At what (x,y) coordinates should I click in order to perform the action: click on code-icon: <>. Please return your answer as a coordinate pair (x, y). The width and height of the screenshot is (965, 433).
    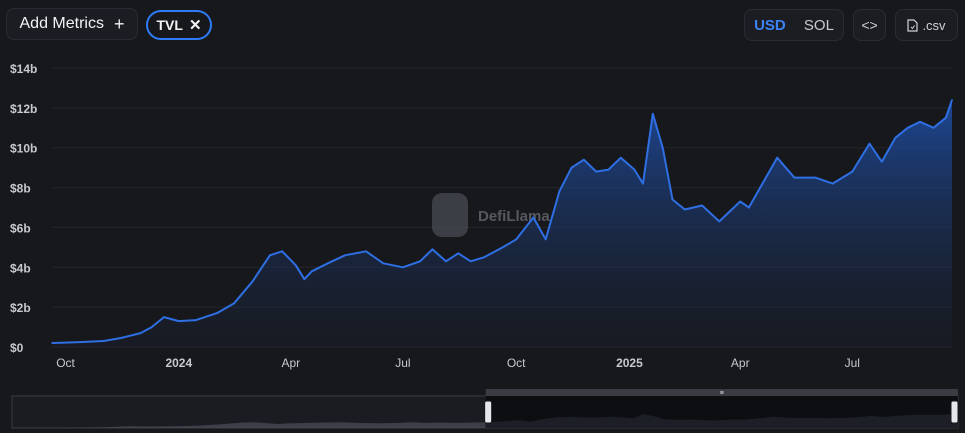
    Looking at the image, I should click on (869, 25).